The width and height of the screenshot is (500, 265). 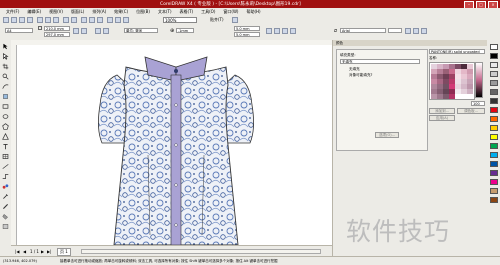 I want to click on font-size-select, so click(x=395, y=30).